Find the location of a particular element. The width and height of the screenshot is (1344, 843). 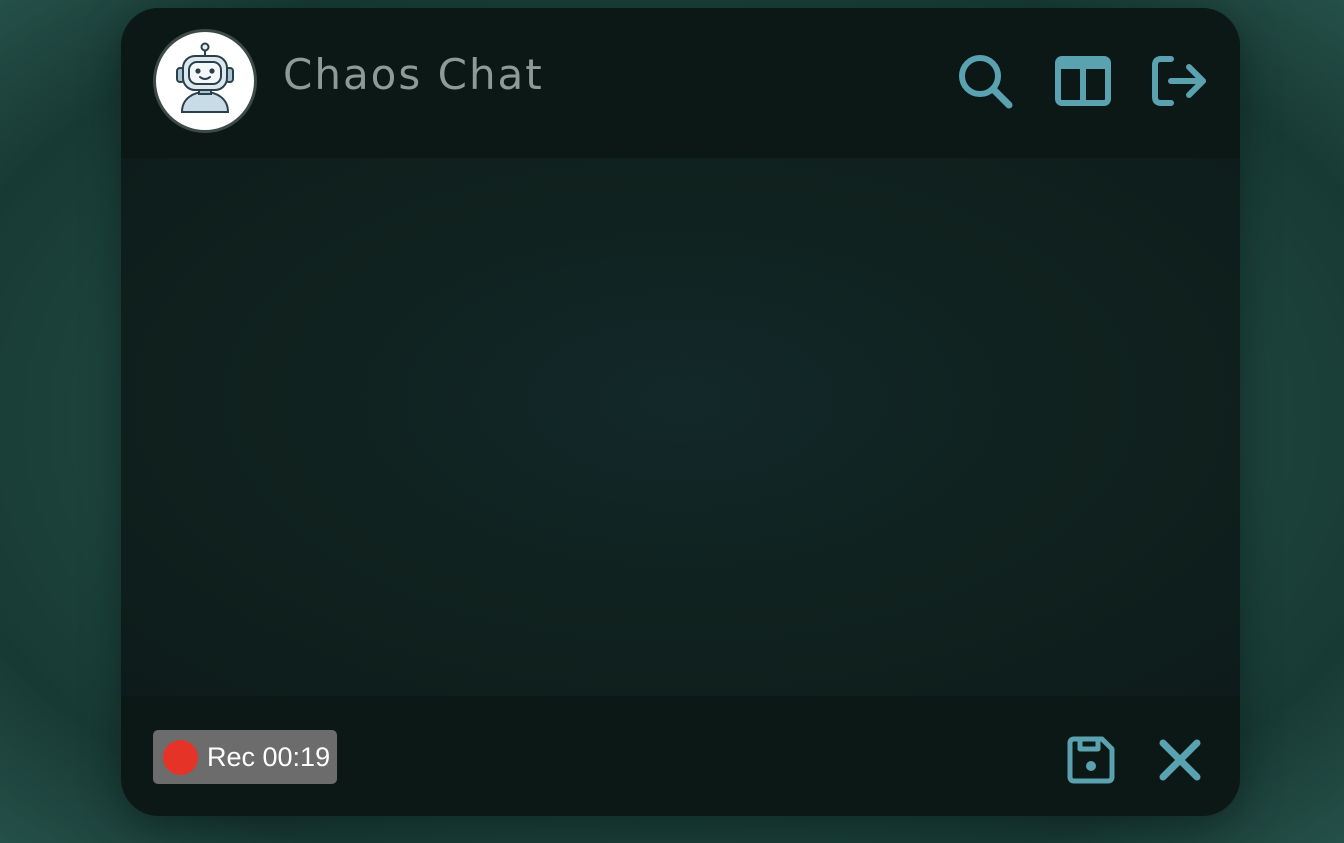

record-dot-icon is located at coordinates (180, 757).